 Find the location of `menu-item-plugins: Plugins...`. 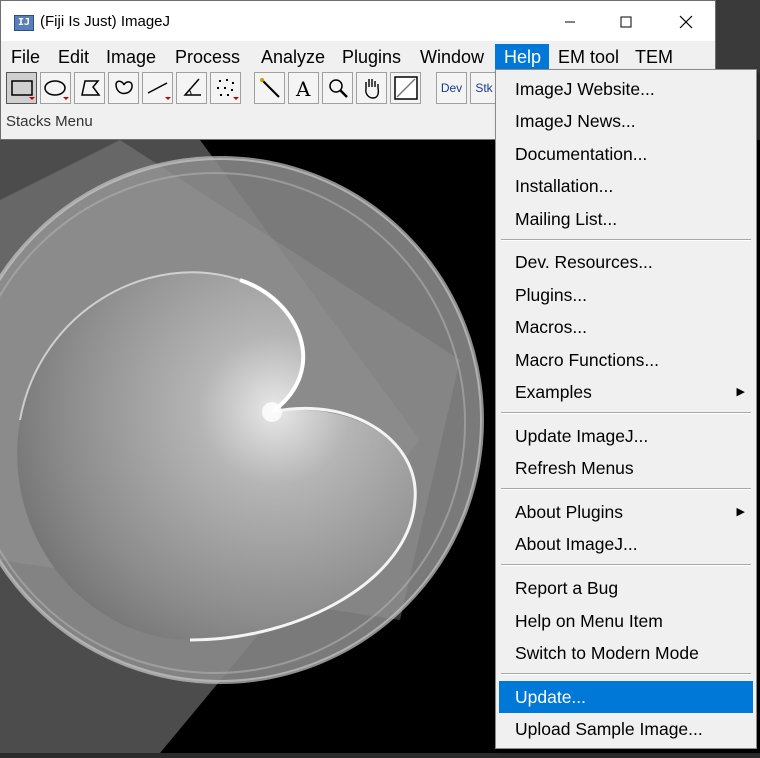

menu-item-plugins: Plugins... is located at coordinates (626, 295).